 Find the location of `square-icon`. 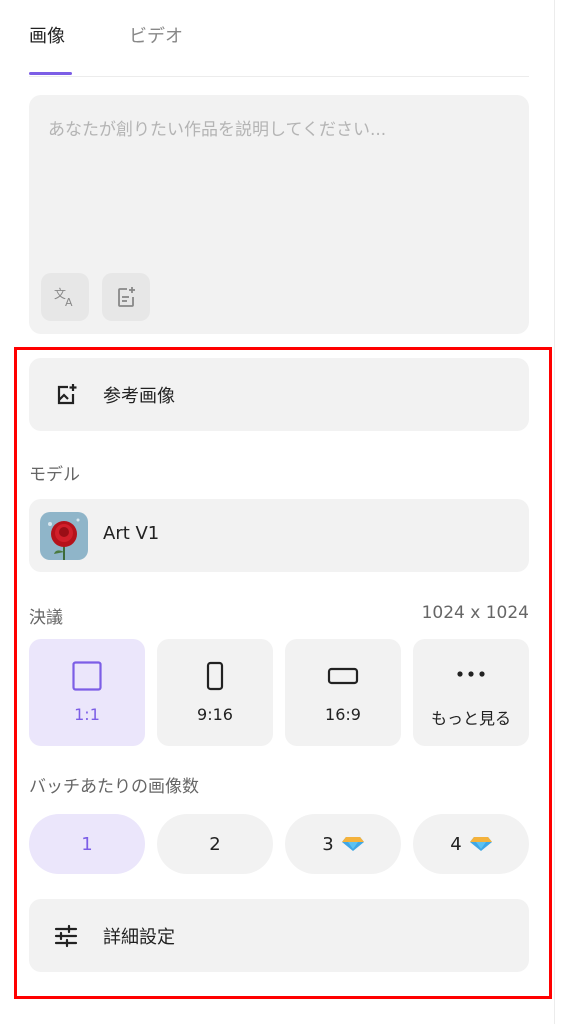

square-icon is located at coordinates (87, 676).